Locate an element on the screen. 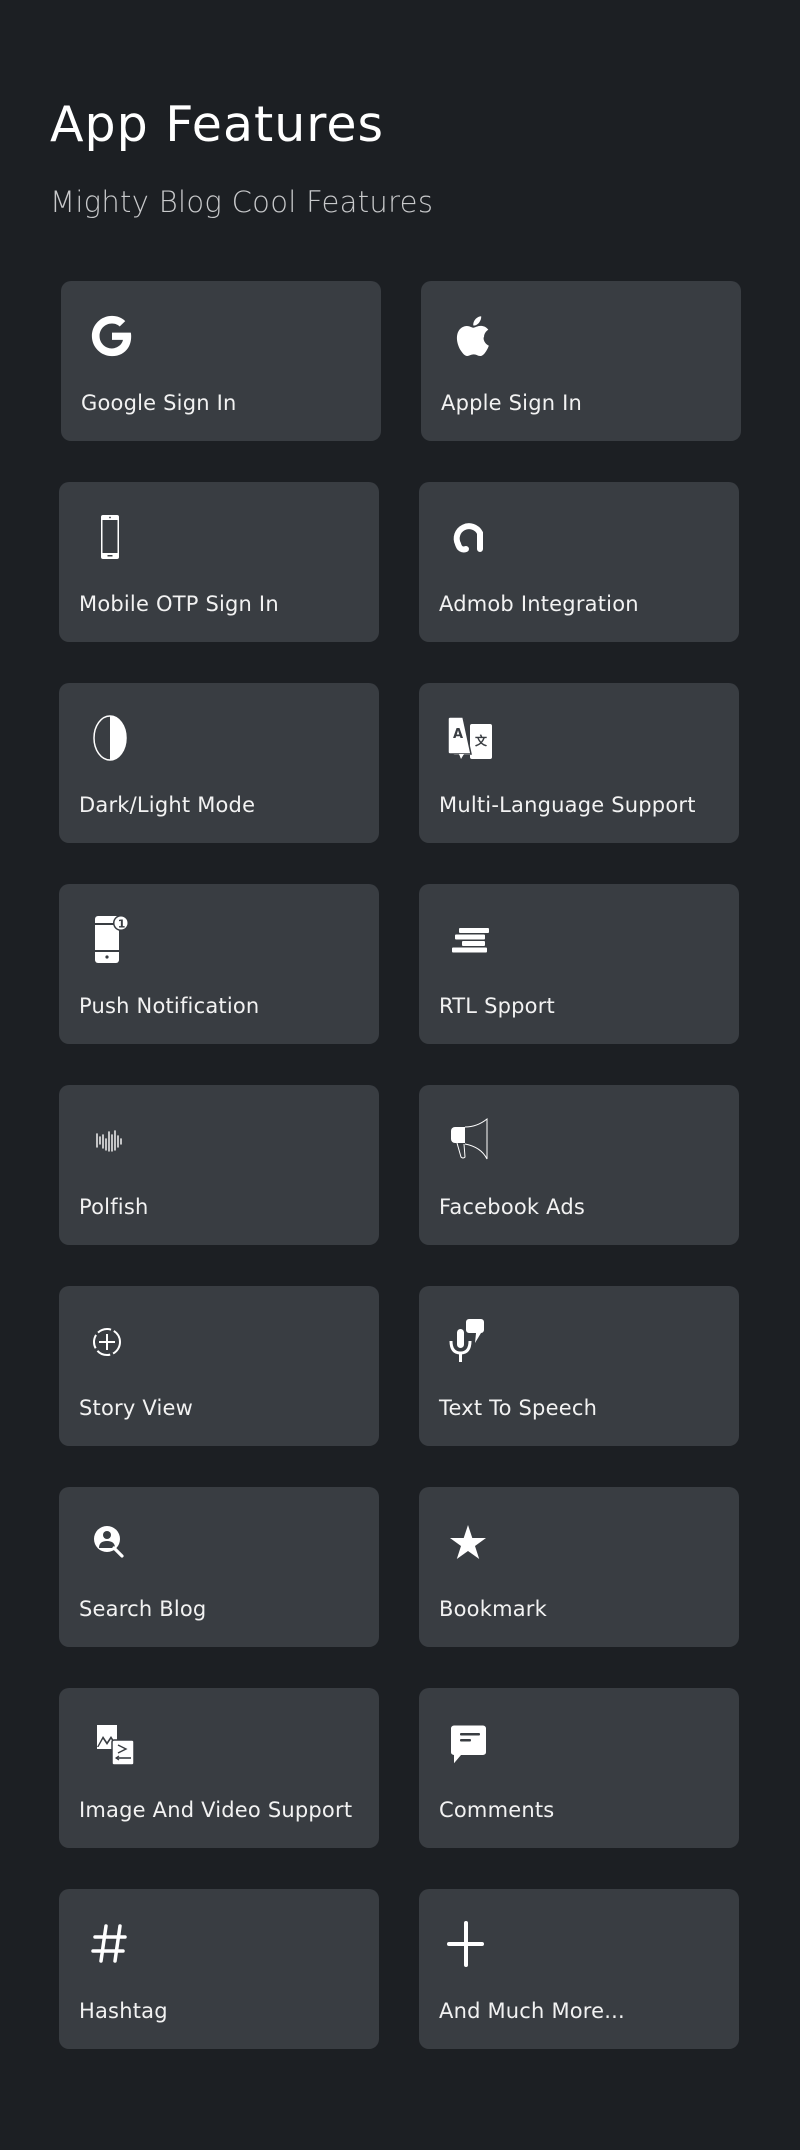  translate-icon: A文 is located at coordinates (472, 738).